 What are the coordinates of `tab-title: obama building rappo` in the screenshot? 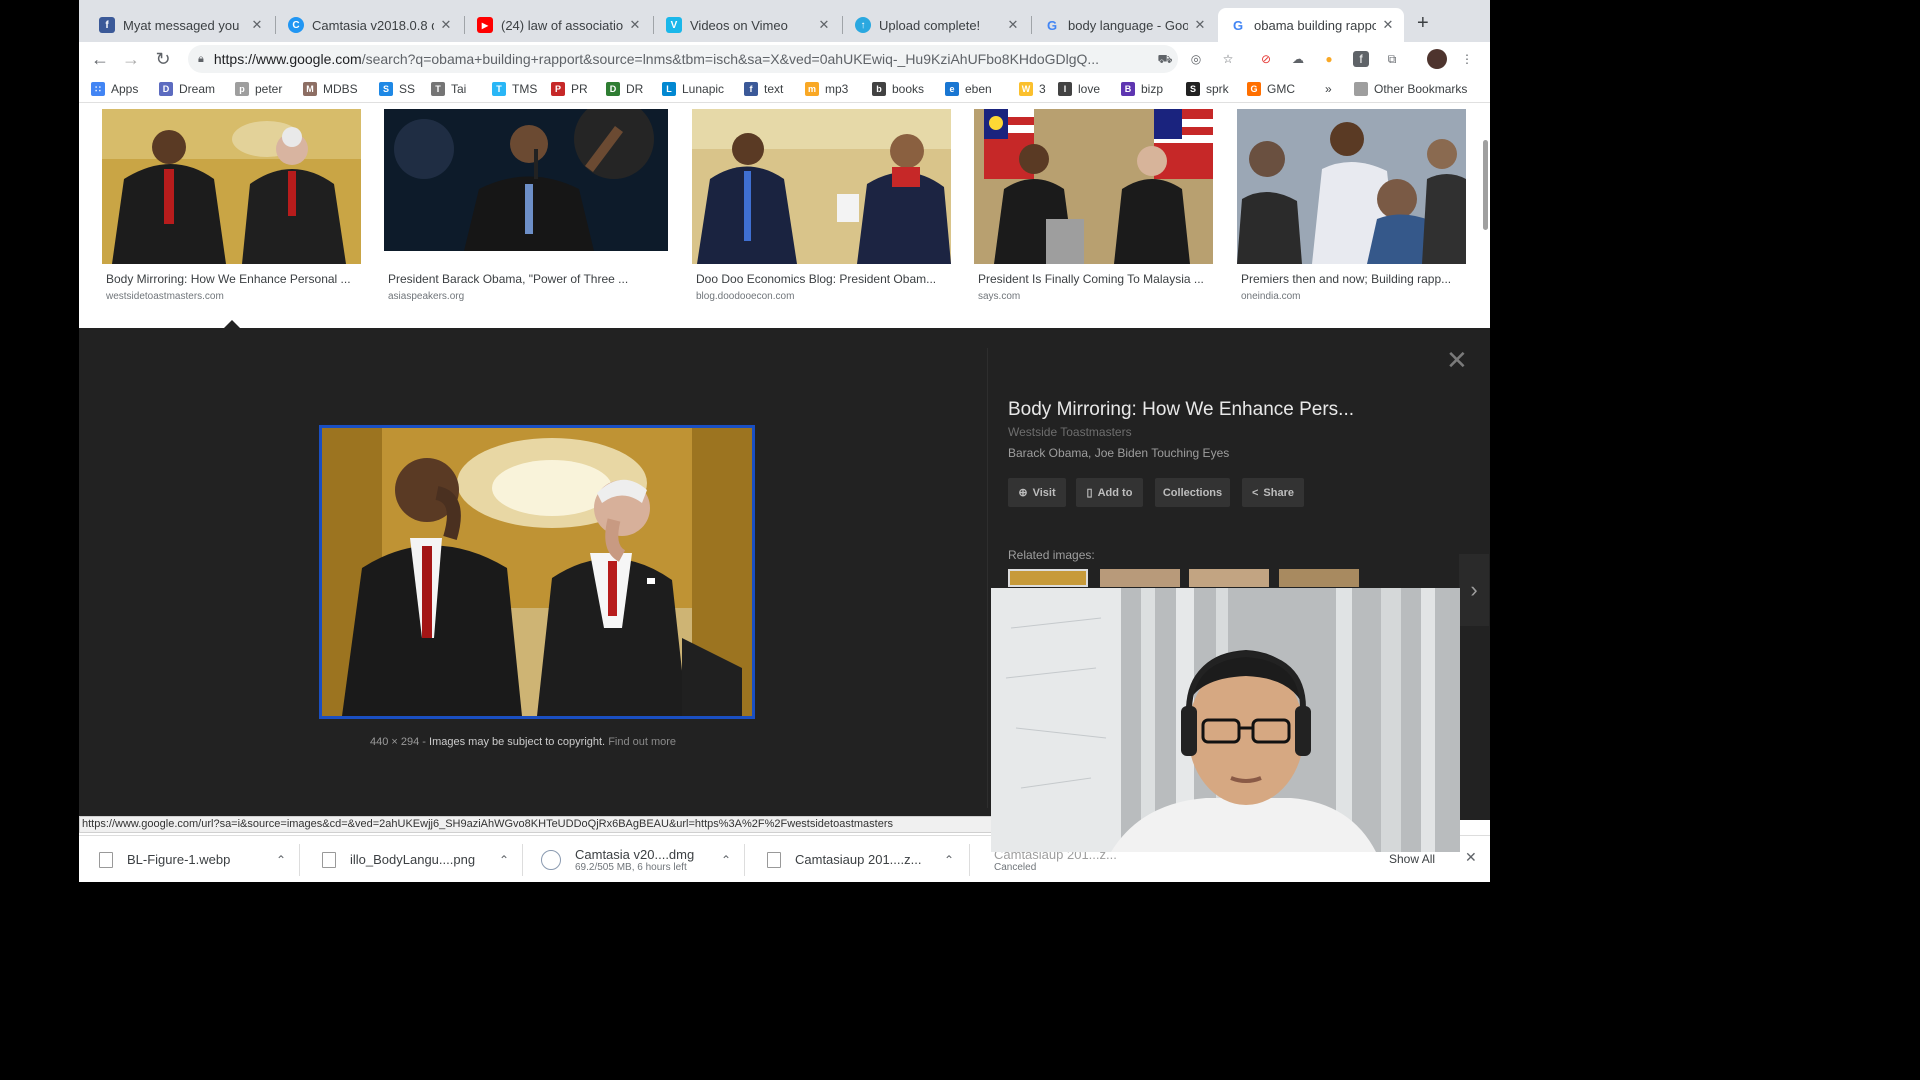 It's located at (1315, 25).